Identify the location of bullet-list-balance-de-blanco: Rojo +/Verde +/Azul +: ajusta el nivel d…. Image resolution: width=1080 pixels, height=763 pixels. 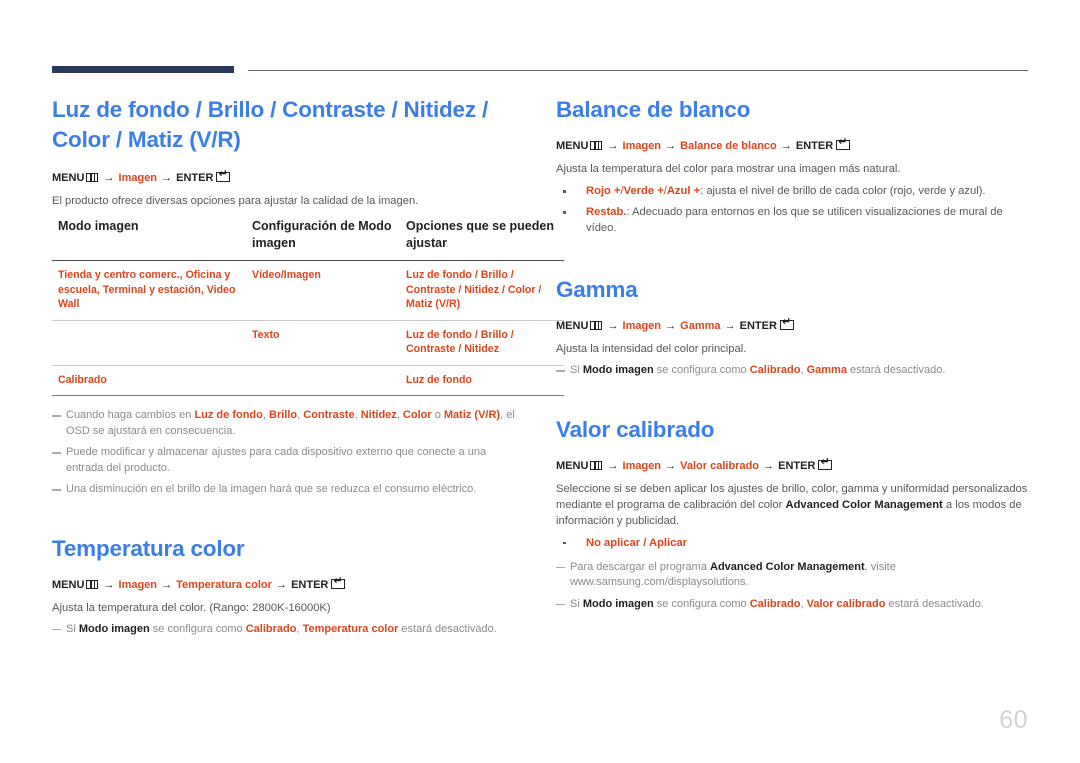
(792, 209).